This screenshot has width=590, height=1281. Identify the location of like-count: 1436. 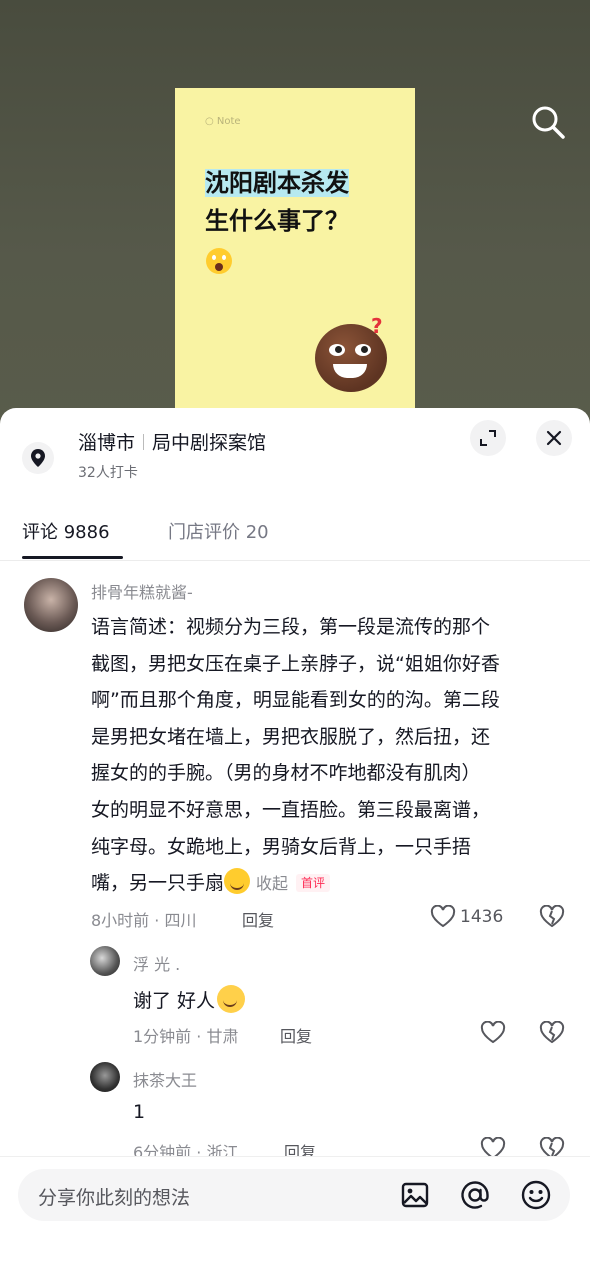
(482, 917).